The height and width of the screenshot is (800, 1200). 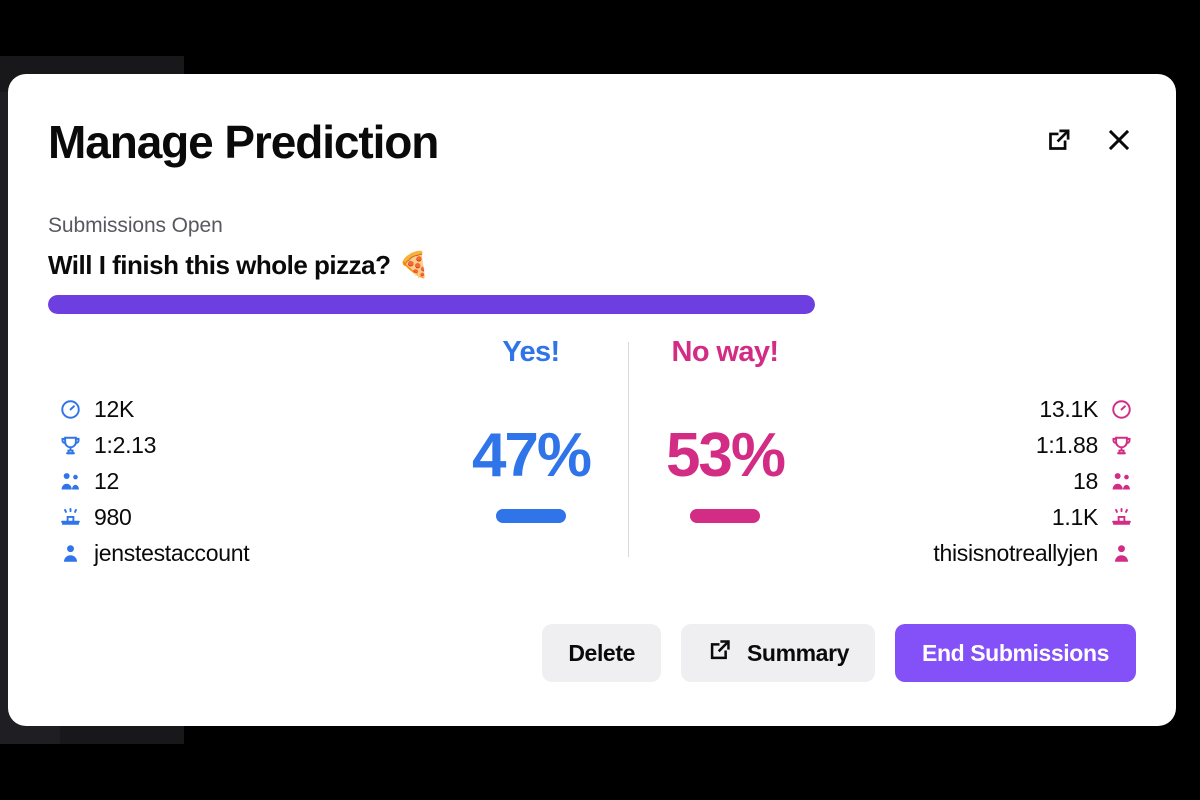 I want to click on stat-value: 12K, so click(x=114, y=408).